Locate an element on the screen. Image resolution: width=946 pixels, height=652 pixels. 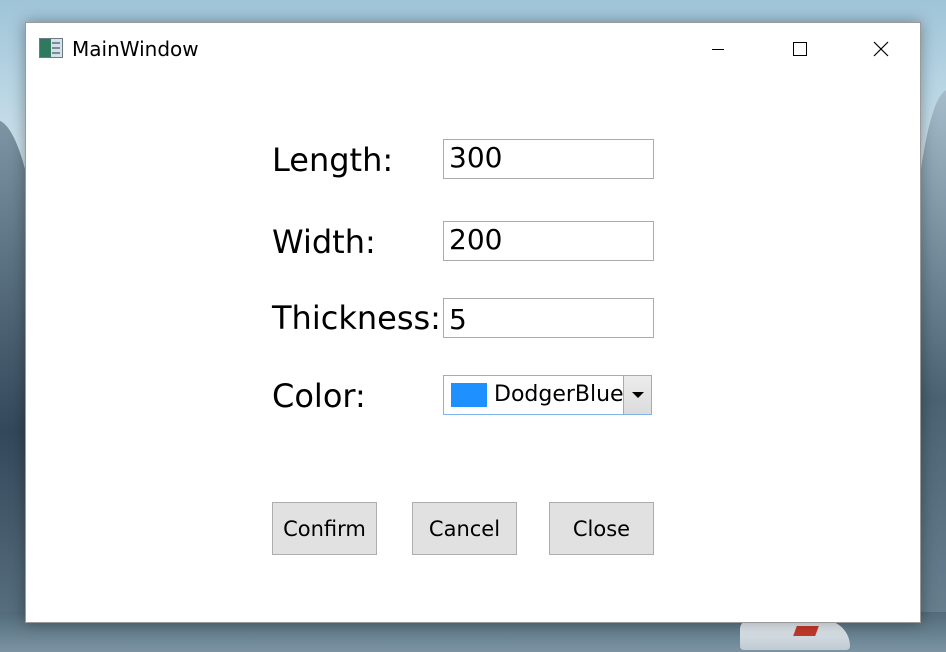
thickness-value: 5 is located at coordinates (458, 319).